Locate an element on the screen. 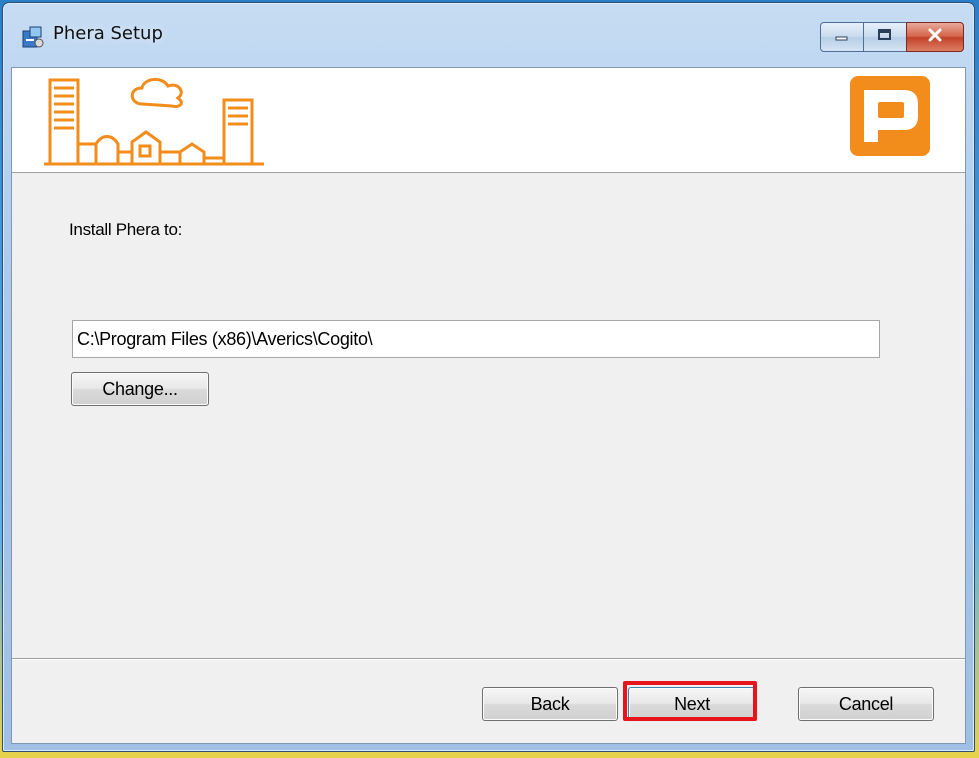  maximize-icon is located at coordinates (885, 37).